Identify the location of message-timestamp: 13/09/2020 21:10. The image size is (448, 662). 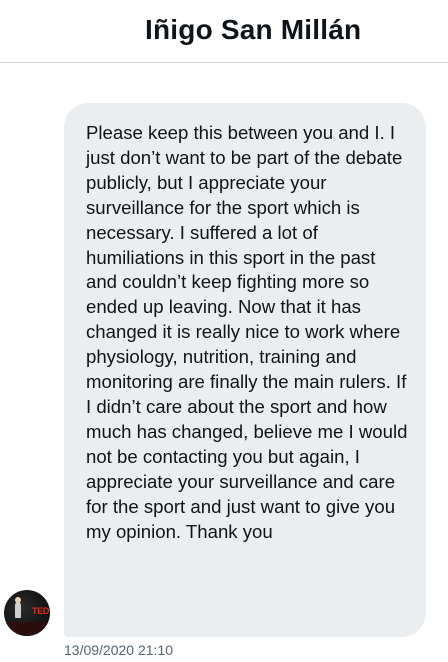
(118, 650).